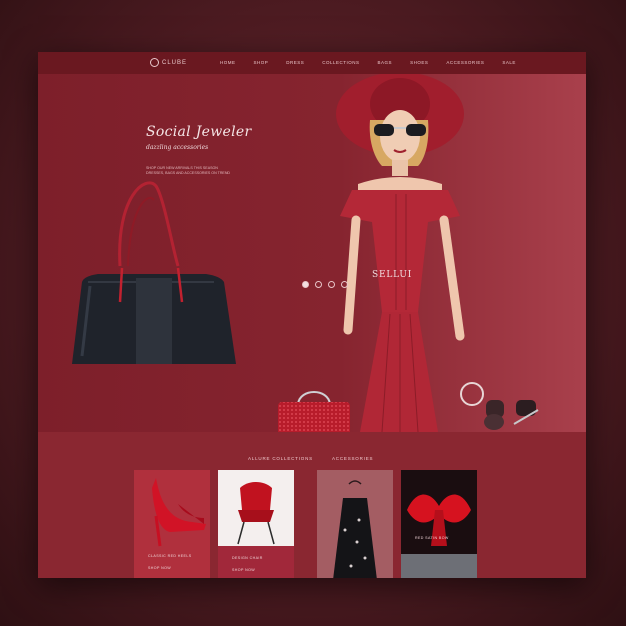  What do you see at coordinates (256, 513) in the screenshot?
I see `red-chair-image` at bounding box center [256, 513].